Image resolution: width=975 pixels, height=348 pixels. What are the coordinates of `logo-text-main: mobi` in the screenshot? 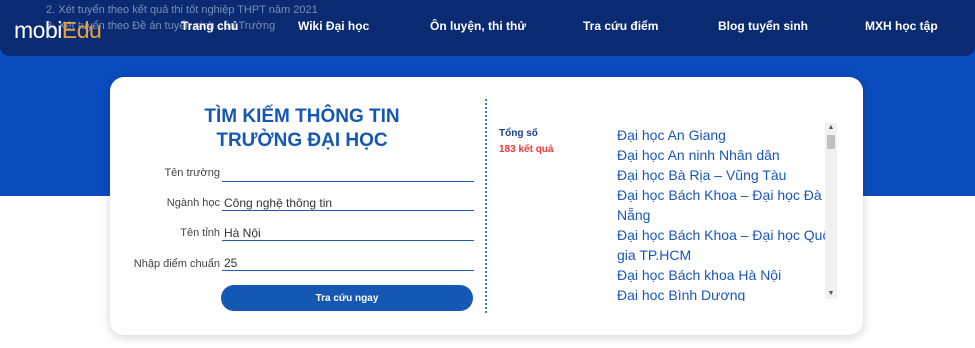 It's located at (38, 30).